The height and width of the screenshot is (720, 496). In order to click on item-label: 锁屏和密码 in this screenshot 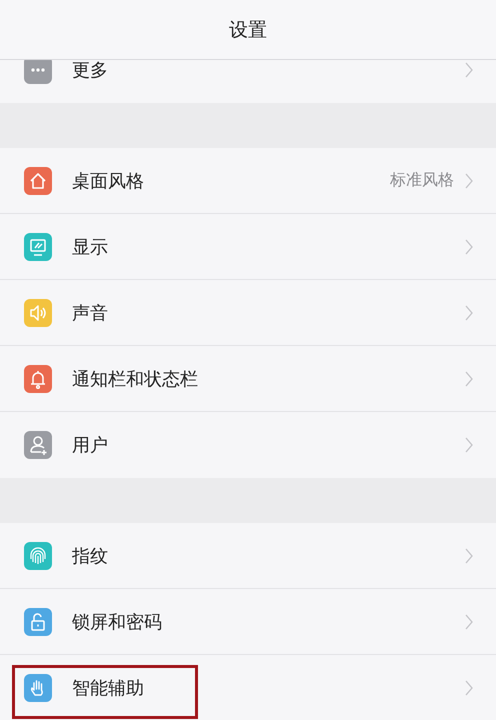, I will do `click(117, 622)`.